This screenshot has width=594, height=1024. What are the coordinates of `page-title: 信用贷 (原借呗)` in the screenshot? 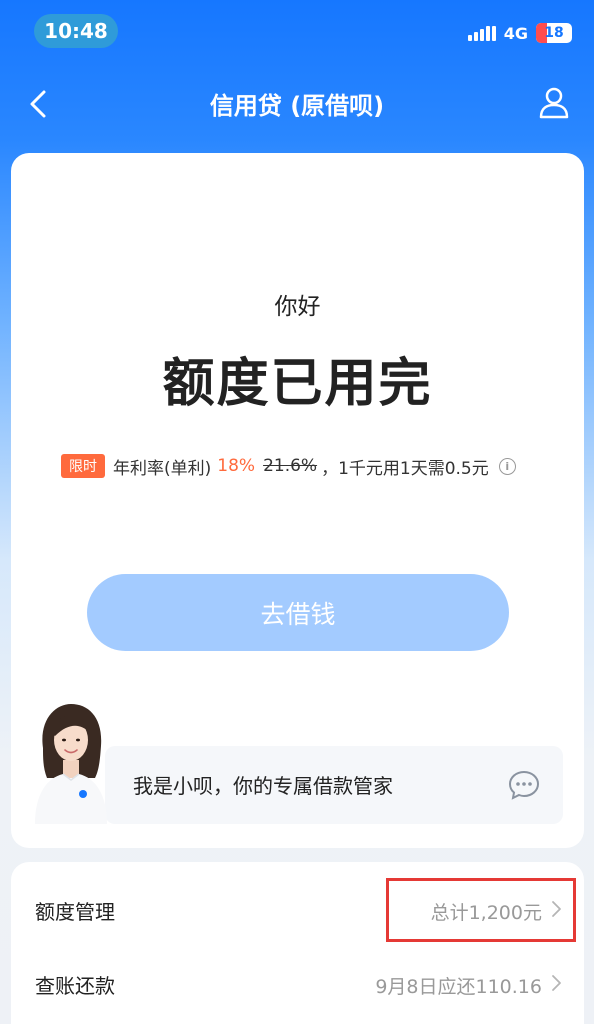 It's located at (297, 106).